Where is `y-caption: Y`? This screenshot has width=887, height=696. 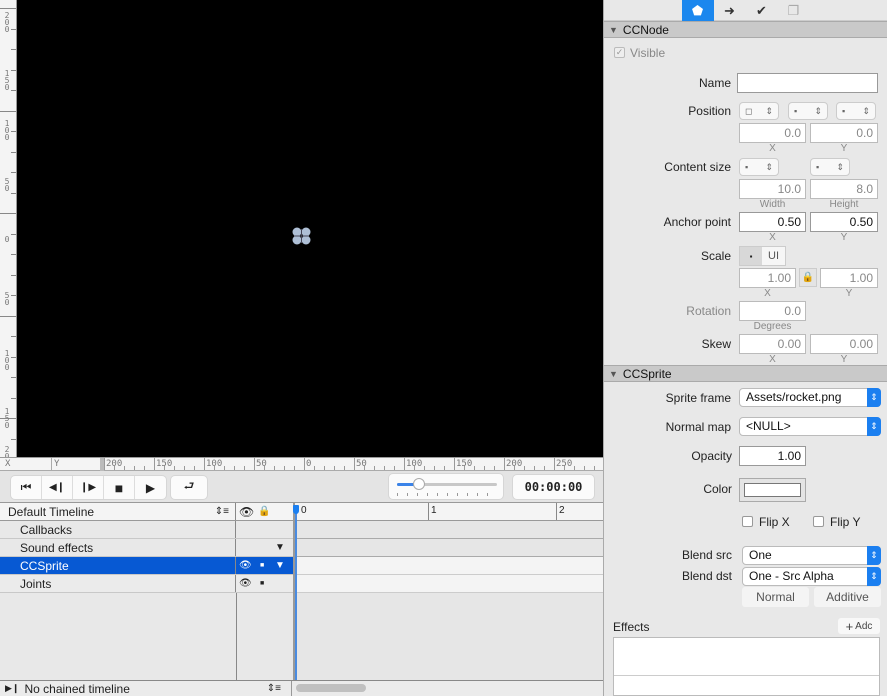
y-caption: Y is located at coordinates (849, 293).